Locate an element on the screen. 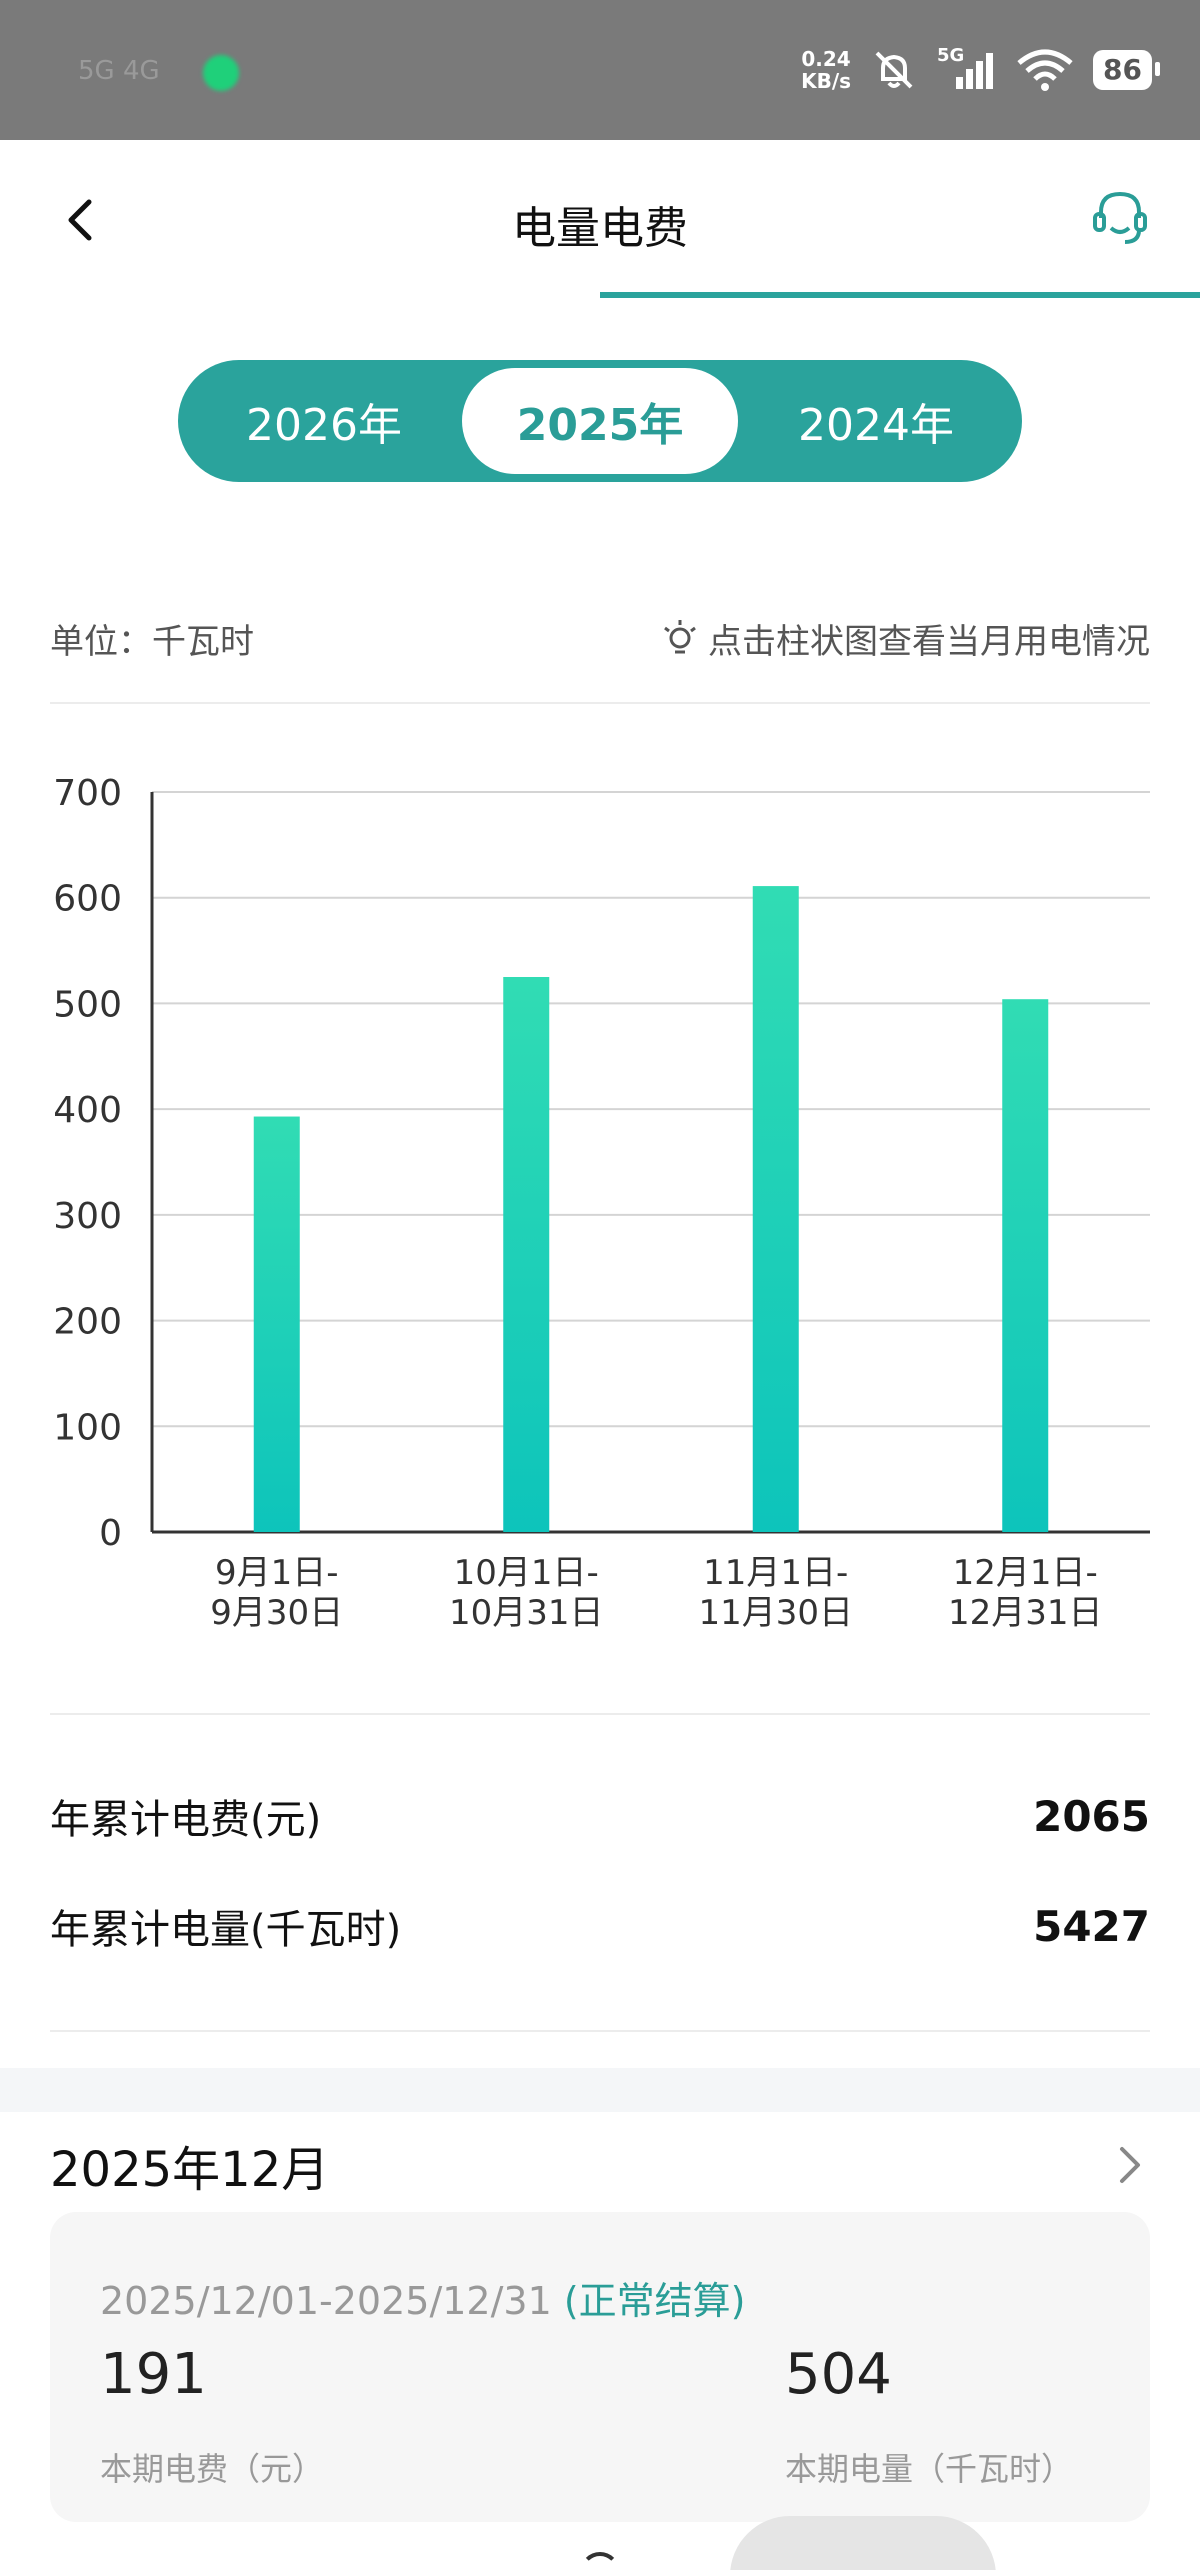 Image resolution: width=1200 pixels, height=2570 pixels. annual-energy-value: 5427 is located at coordinates (1091, 1926).